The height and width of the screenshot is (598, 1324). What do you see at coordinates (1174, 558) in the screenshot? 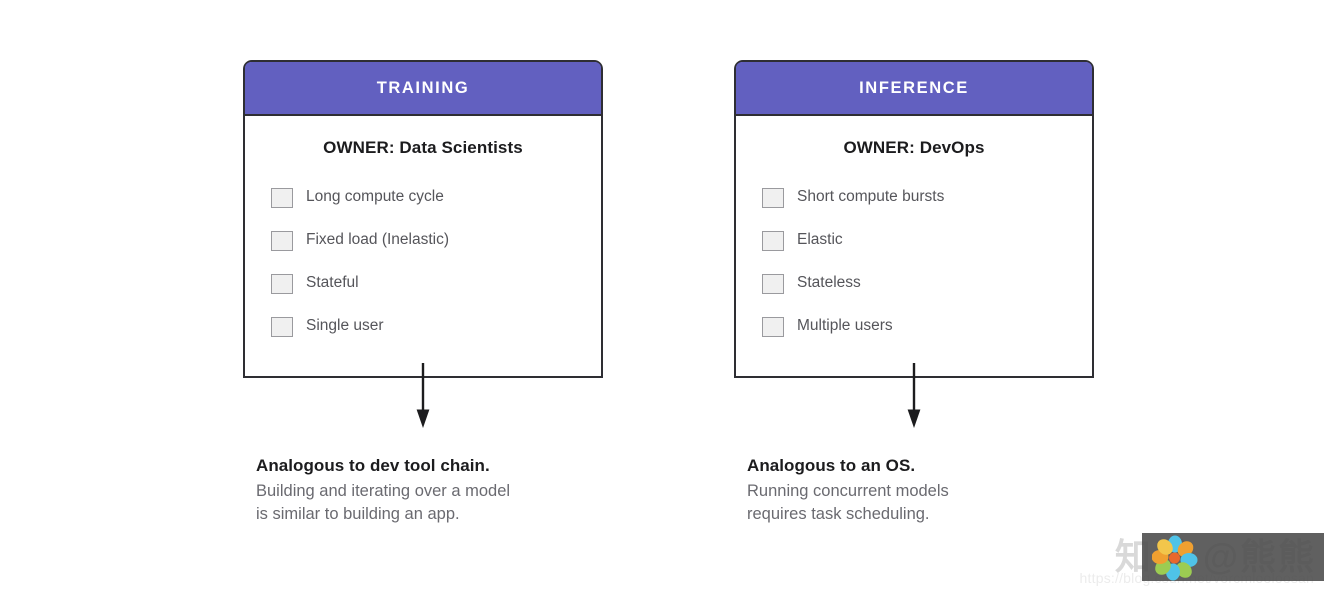
I see `flower-logo-icon` at bounding box center [1174, 558].